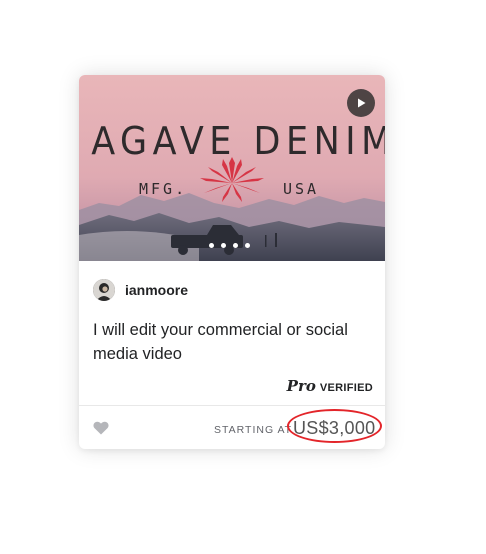  Describe the element at coordinates (301, 189) in the screenshot. I see `media-brand-right-text: USA` at that location.